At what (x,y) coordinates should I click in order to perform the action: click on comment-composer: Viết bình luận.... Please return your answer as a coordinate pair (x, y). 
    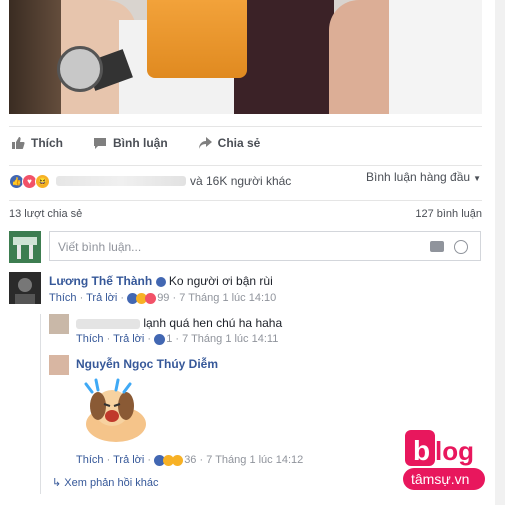
    Looking at the image, I should click on (245, 247).